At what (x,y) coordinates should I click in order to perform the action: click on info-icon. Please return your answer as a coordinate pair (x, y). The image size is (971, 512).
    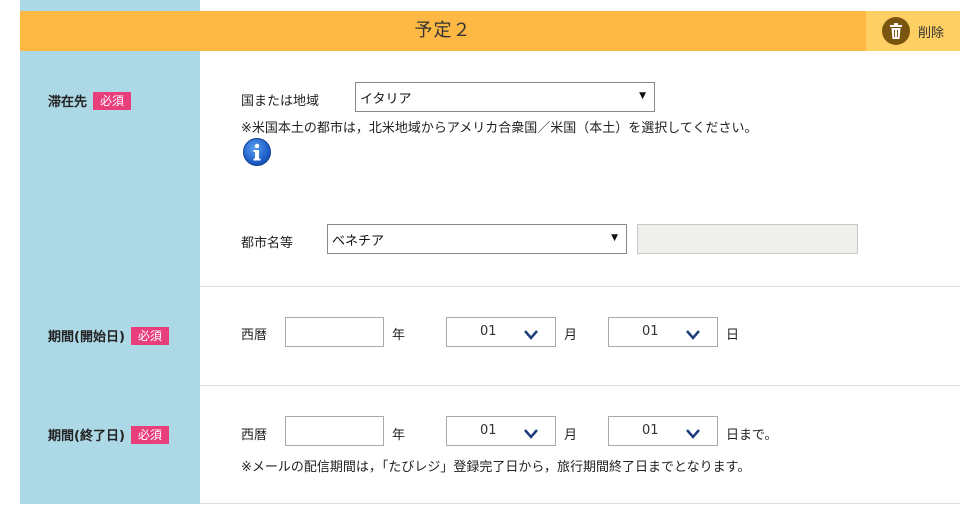
    Looking at the image, I should click on (257, 152).